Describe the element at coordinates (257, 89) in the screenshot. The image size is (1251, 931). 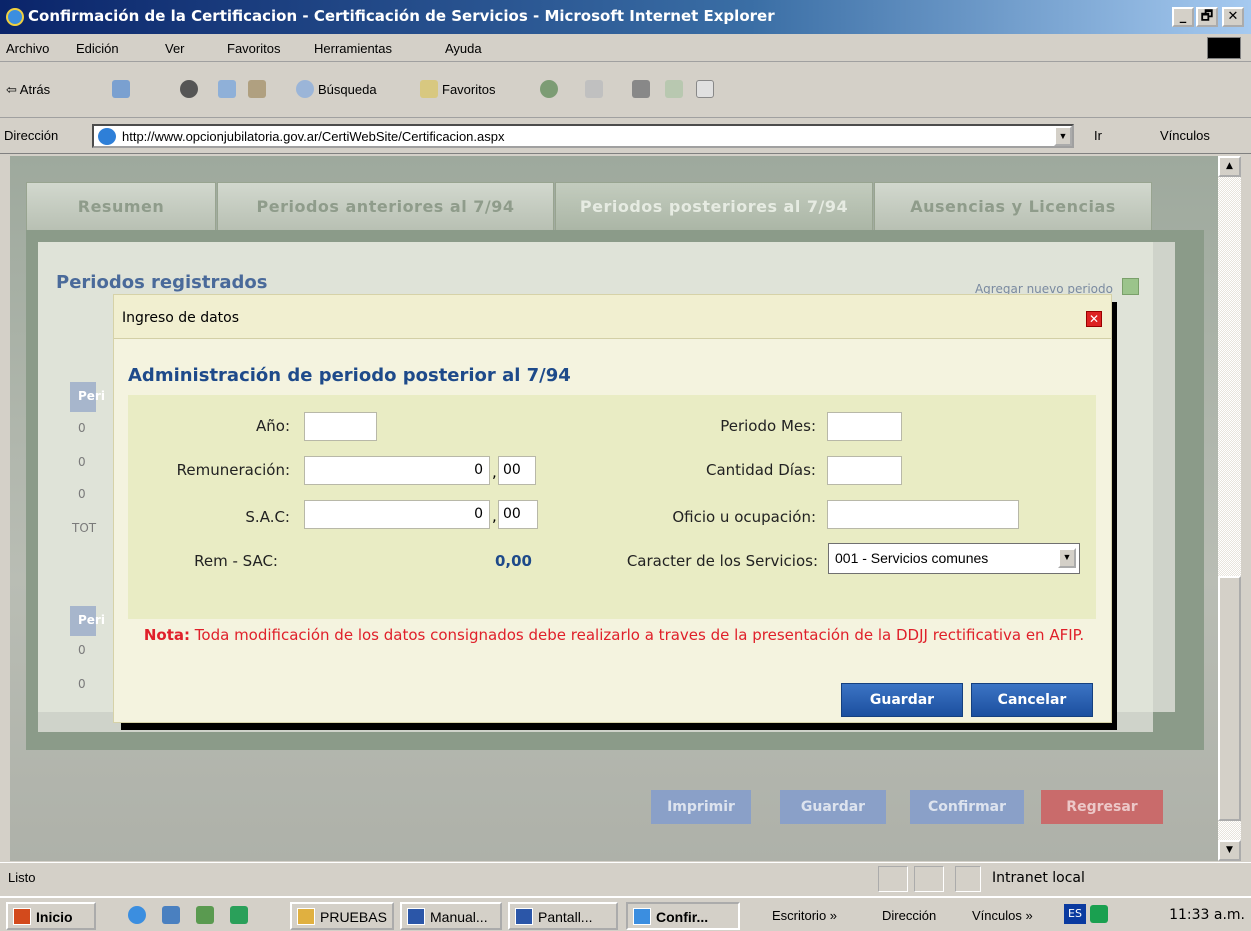
I see `home-icon` at that location.